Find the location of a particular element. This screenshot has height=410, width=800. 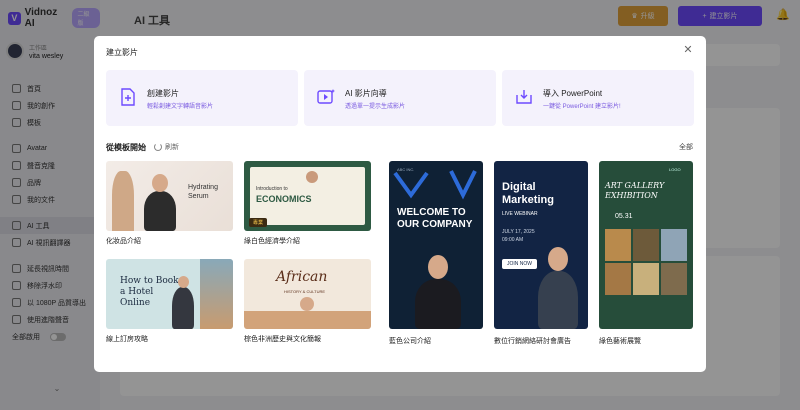

all-templates-link: 全部 is located at coordinates (686, 147).